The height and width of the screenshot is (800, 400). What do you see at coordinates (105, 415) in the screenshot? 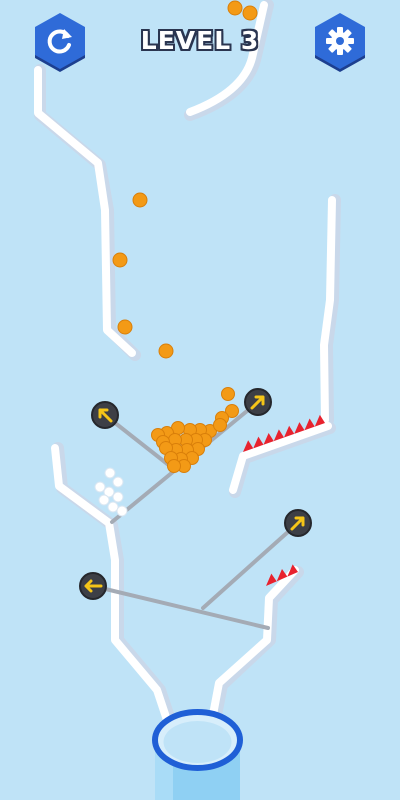
I see `pin-left-upper` at bounding box center [105, 415].